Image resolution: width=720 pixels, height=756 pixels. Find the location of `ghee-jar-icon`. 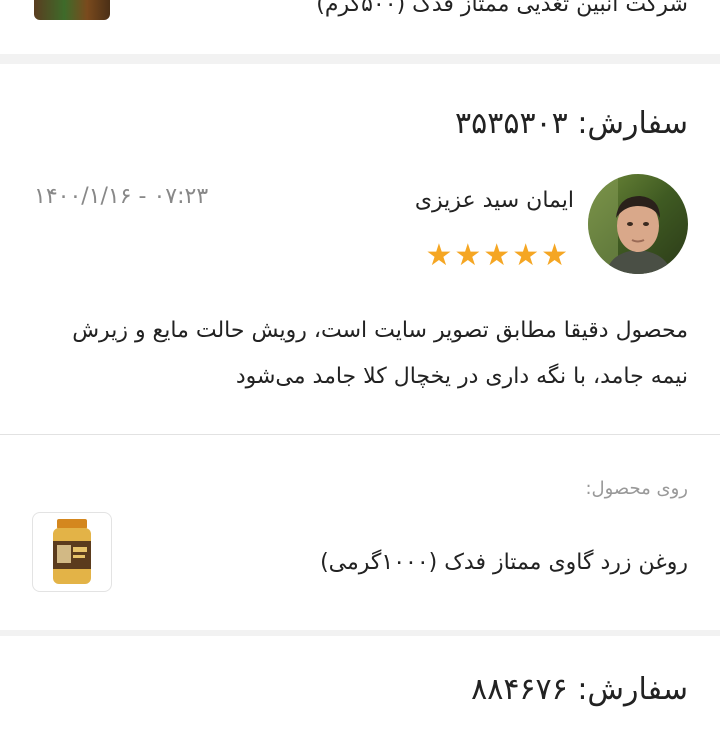

ghee-jar-icon is located at coordinates (72, 551).